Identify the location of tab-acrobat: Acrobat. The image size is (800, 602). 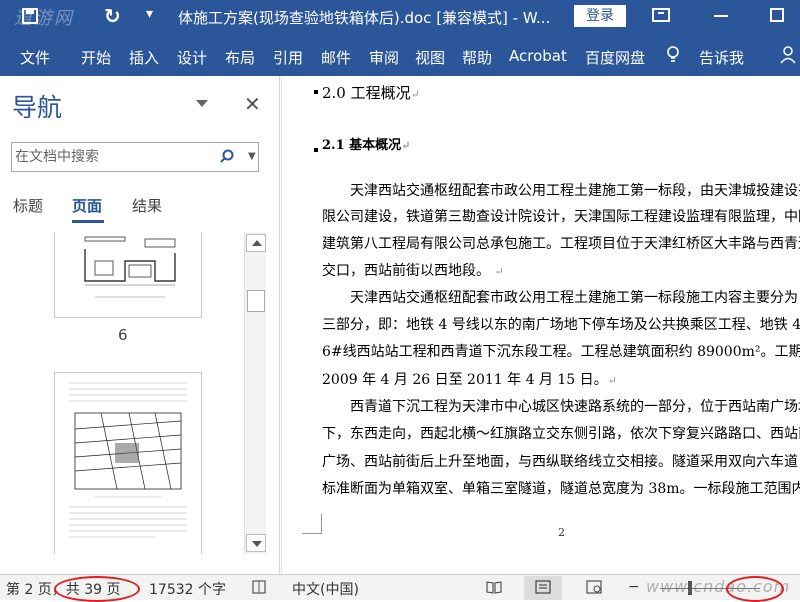
(538, 56).